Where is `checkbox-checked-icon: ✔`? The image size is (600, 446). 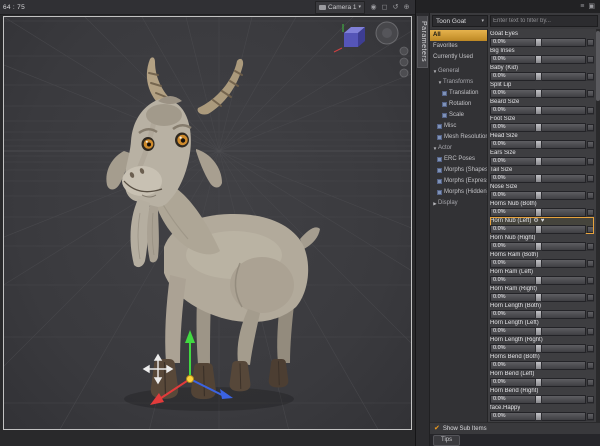
checkbox-checked-icon: ✔ is located at coordinates (437, 428).